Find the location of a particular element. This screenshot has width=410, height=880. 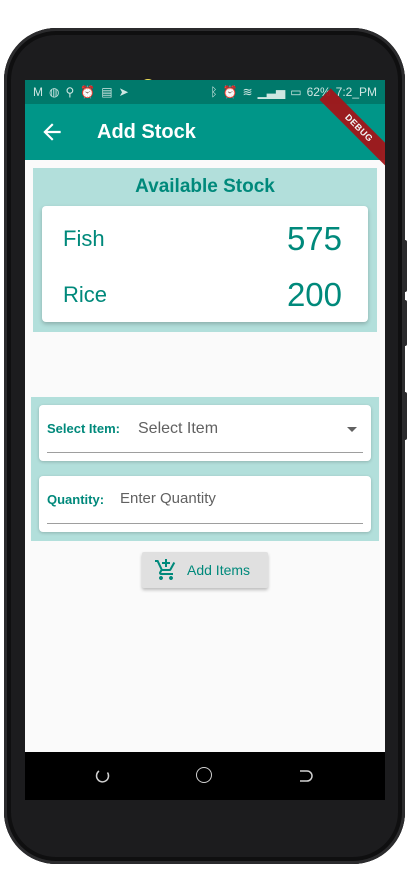

select-item-field: Select Item is located at coordinates (205, 433).